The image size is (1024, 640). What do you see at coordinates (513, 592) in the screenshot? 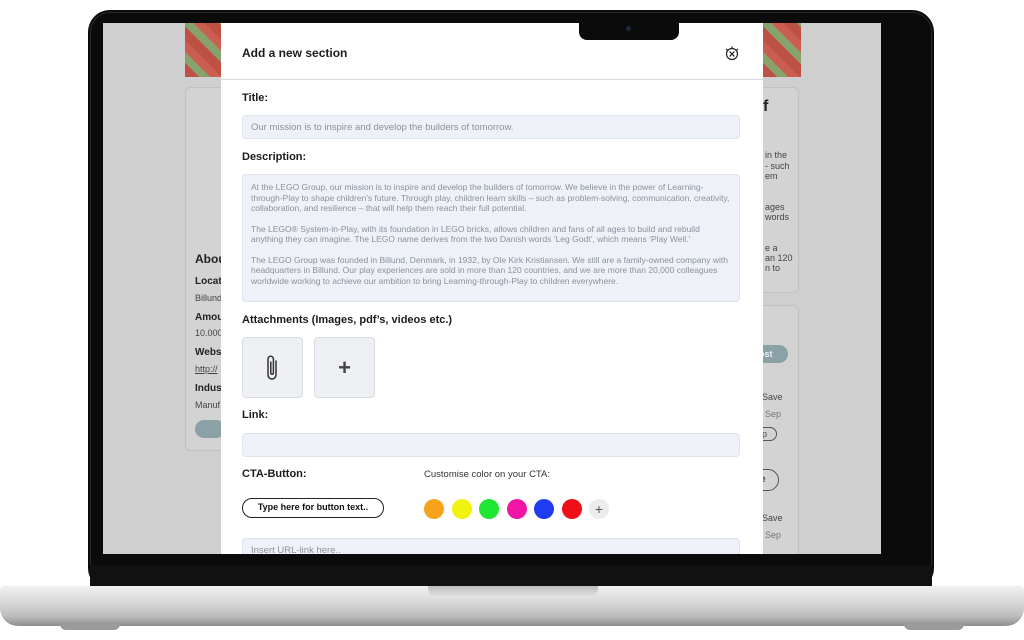
I see `laptop-lid-notch` at bounding box center [513, 592].